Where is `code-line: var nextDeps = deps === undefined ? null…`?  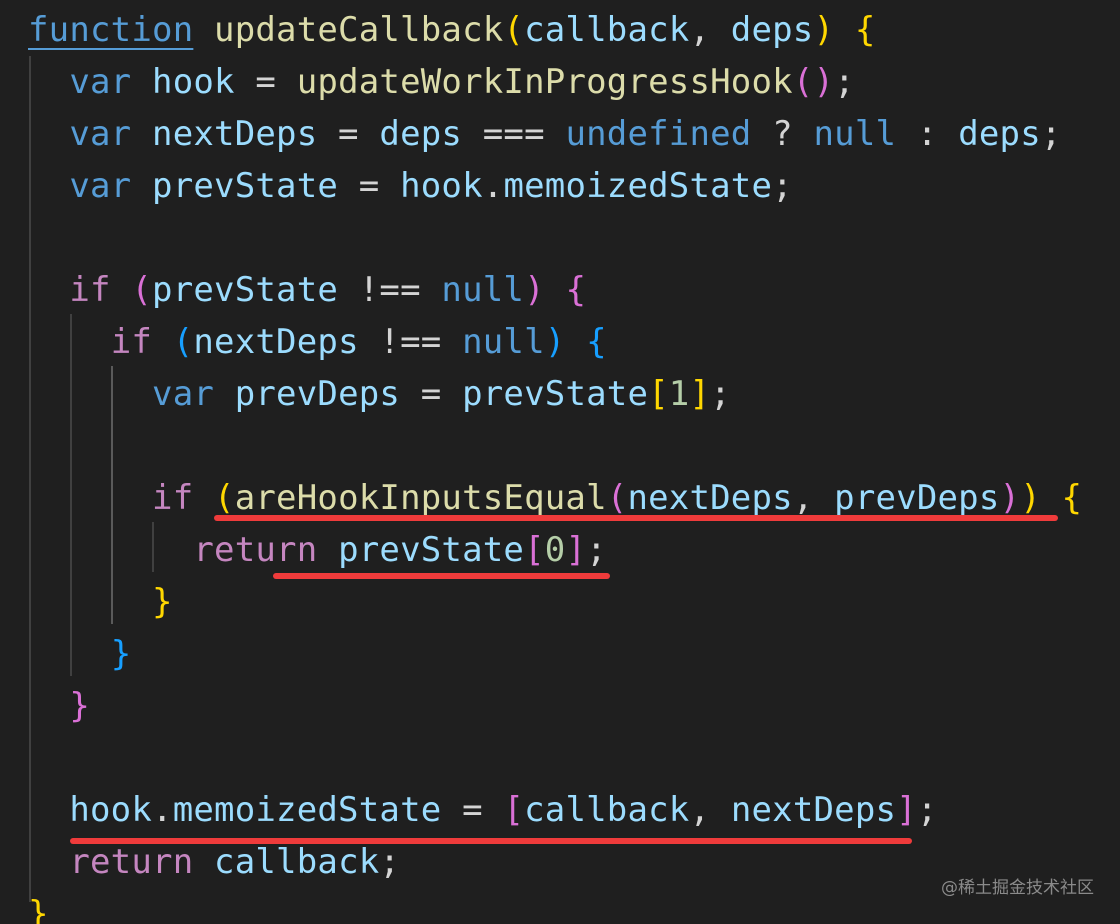
code-line: var nextDeps = deps === undefined ? null… is located at coordinates (545, 134).